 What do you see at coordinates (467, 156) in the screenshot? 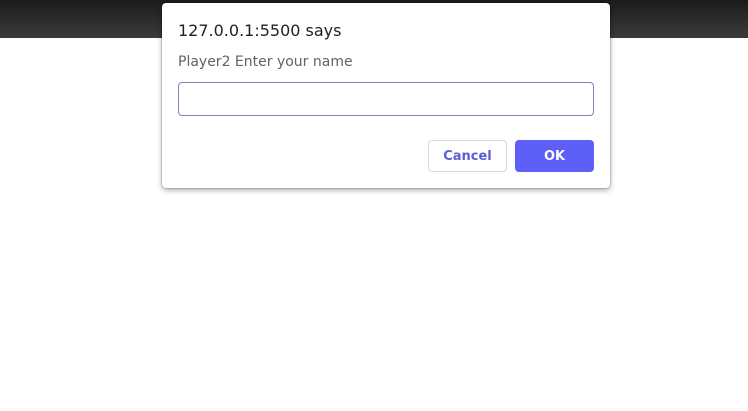
I see `cancel-button: Cancel` at bounding box center [467, 156].